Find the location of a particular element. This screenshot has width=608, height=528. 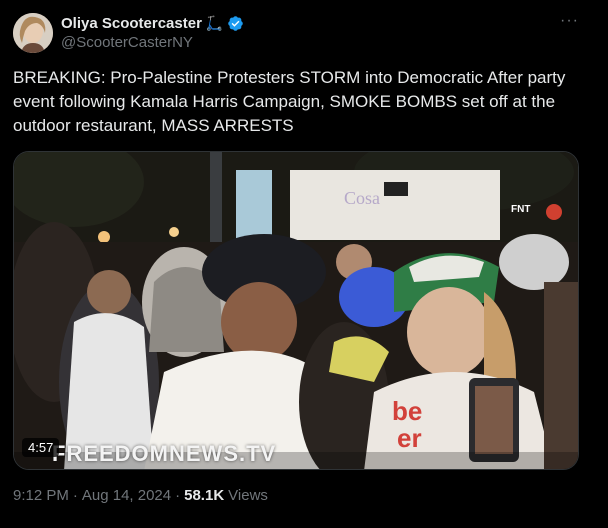

verified-badge-icon is located at coordinates (236, 23).